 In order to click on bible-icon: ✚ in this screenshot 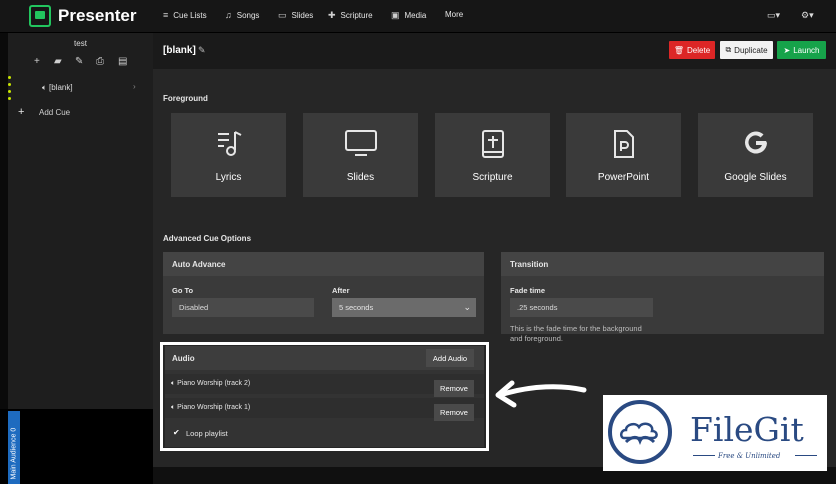, I will do `click(332, 15)`.